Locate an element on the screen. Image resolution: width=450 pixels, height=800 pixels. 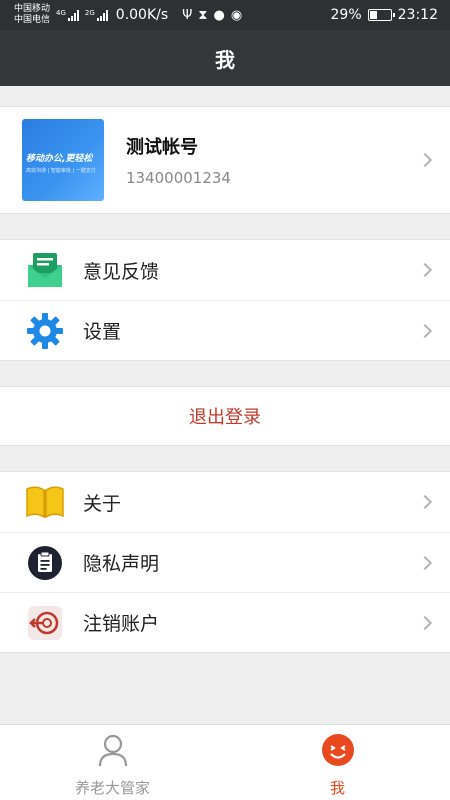
avatar: 移动办公,更轻松 高效沟通 | 智能审批 | 一键支付 is located at coordinates (63, 160).